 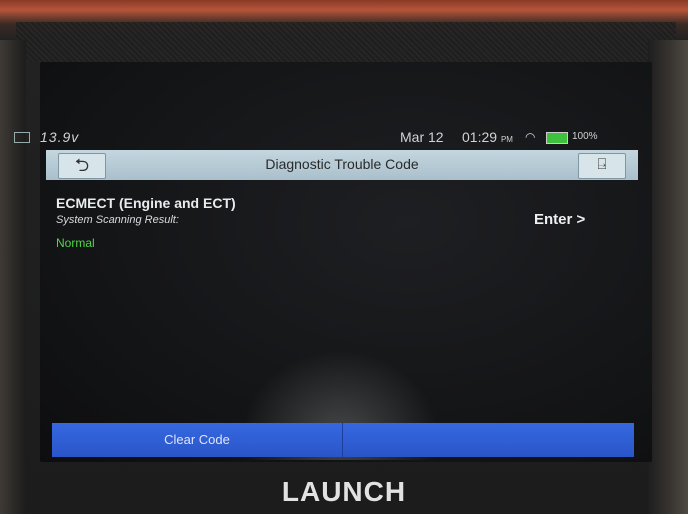 I want to click on status-date: Mar 12, so click(x=422, y=137).